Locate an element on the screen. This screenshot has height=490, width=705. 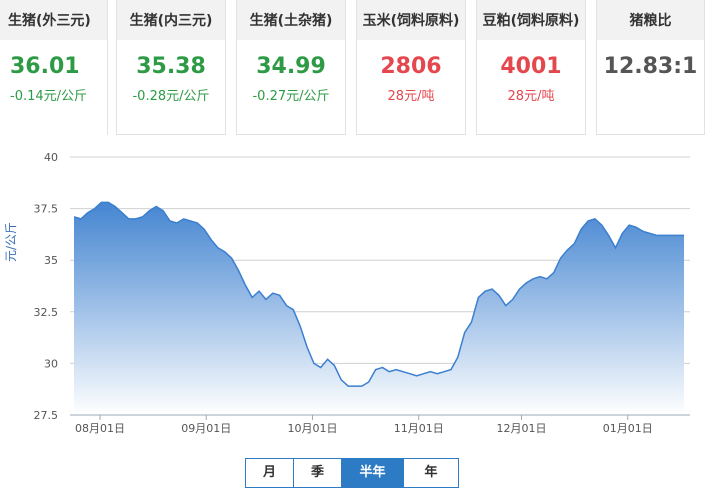
range-button: 月 is located at coordinates (270, 473).